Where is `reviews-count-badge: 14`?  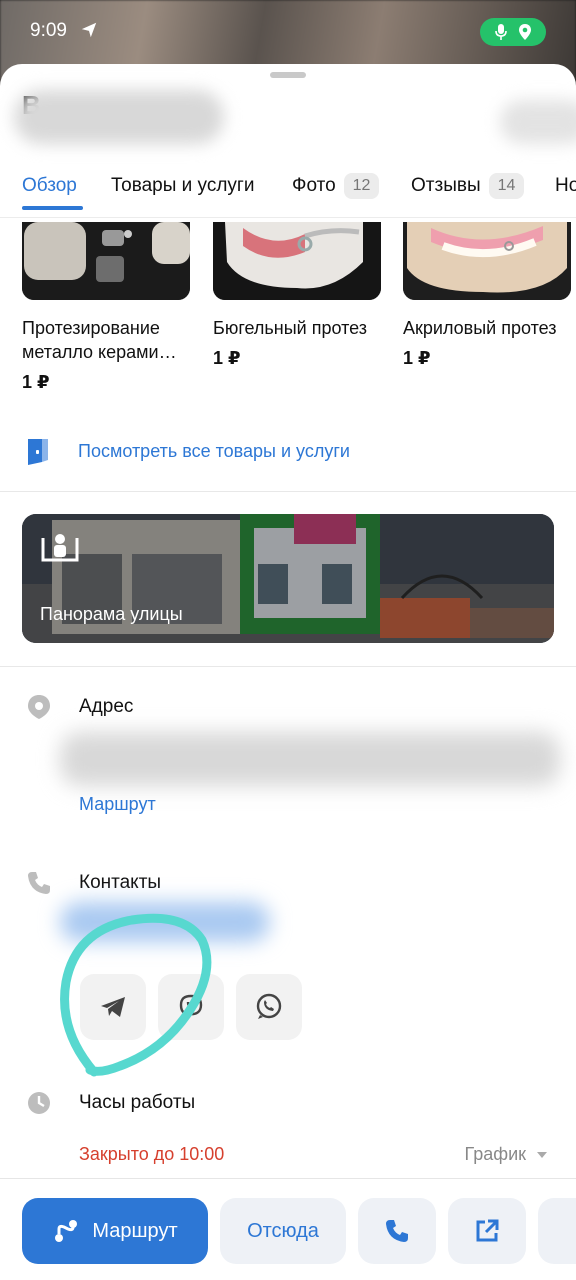 reviews-count-badge: 14 is located at coordinates (506, 186).